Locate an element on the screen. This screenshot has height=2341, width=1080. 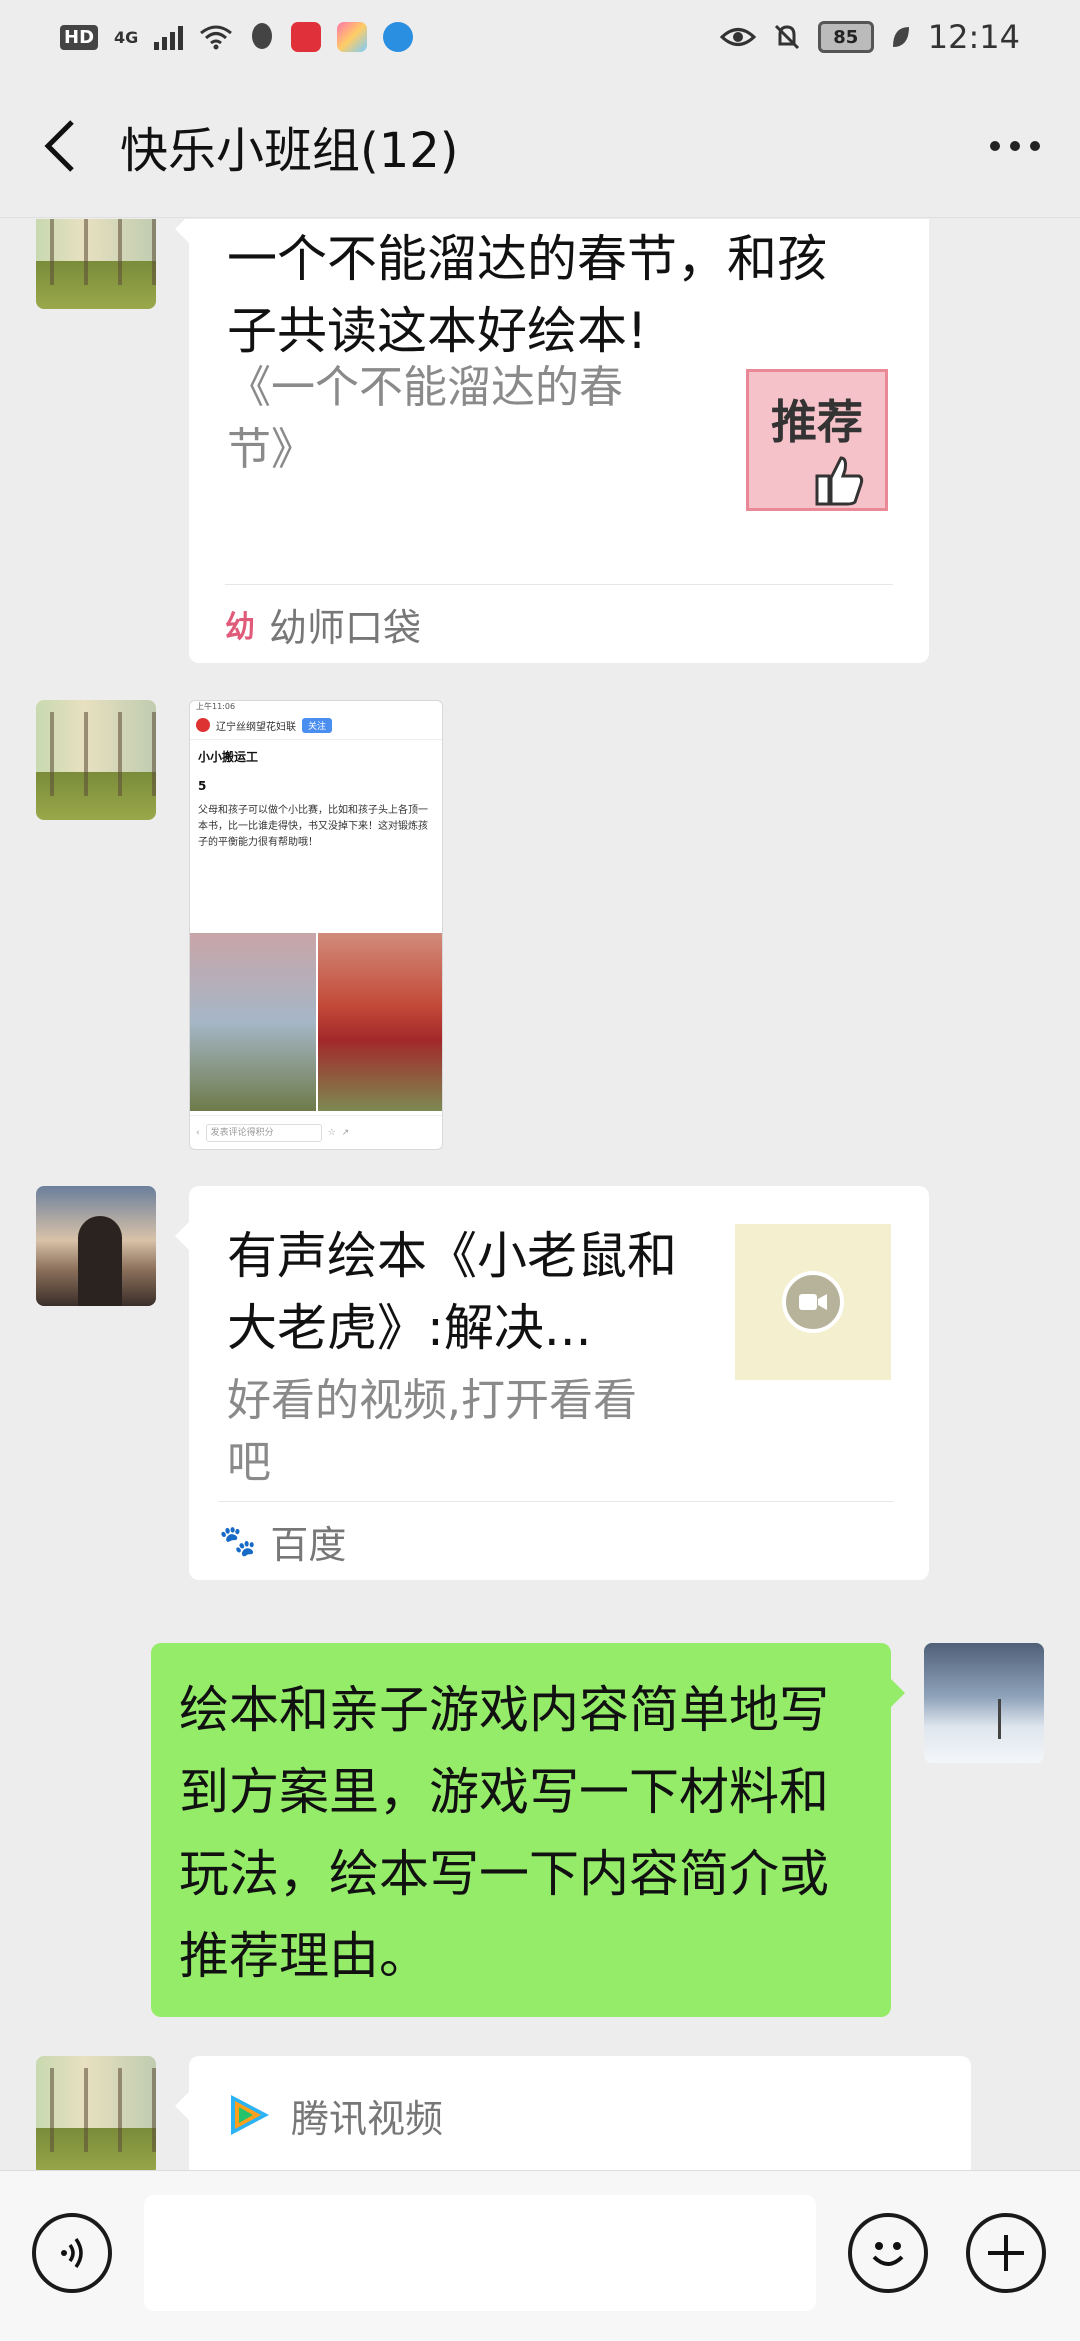
browser-app-icon is located at coordinates (398, 37).